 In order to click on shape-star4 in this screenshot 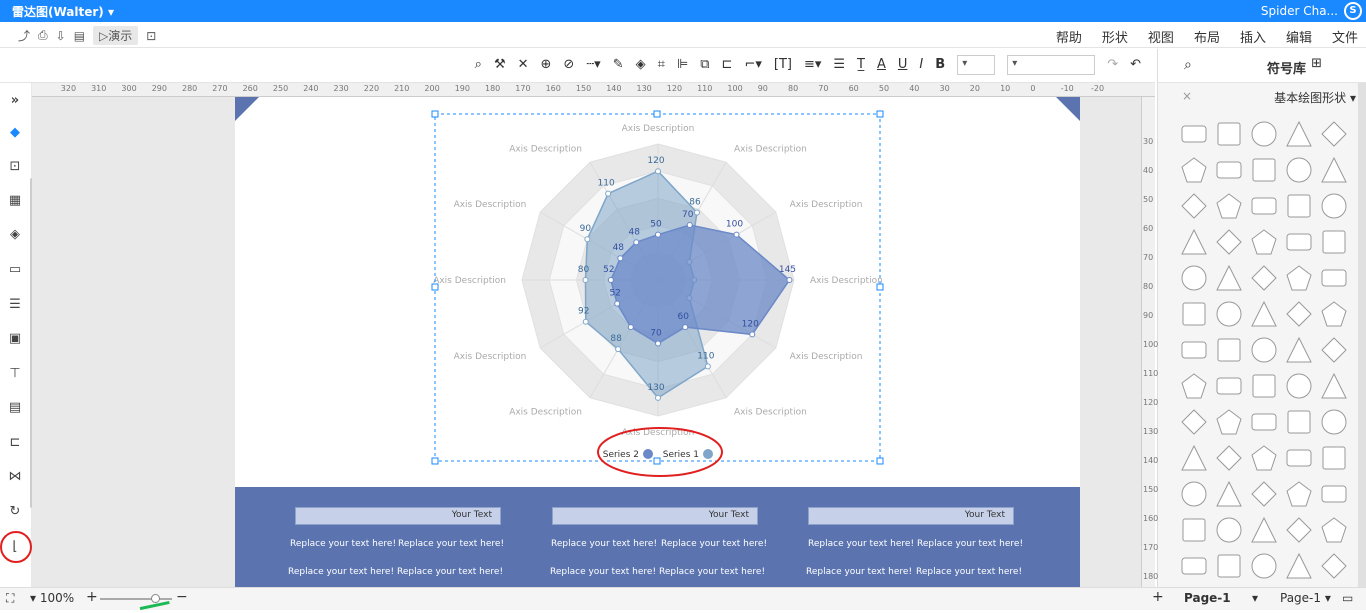, I will do `click(1333, 386)`.